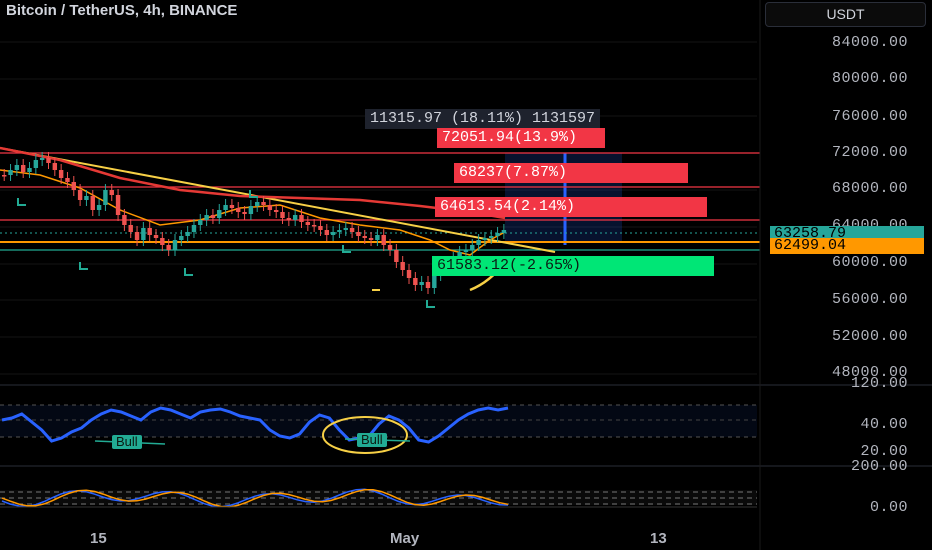  What do you see at coordinates (869, 188) in the screenshot?
I see `price-axis-label: 68000.00` at bounding box center [869, 188].